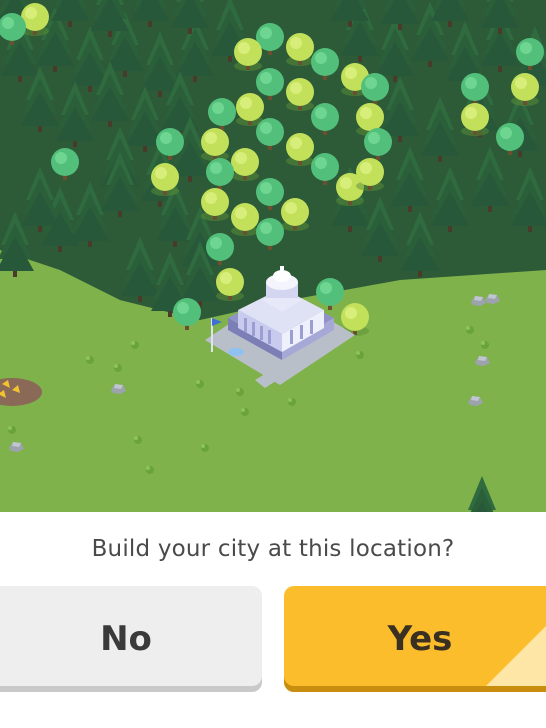  Describe the element at coordinates (420, 639) in the screenshot. I see `yes-button-label: Yes` at that location.